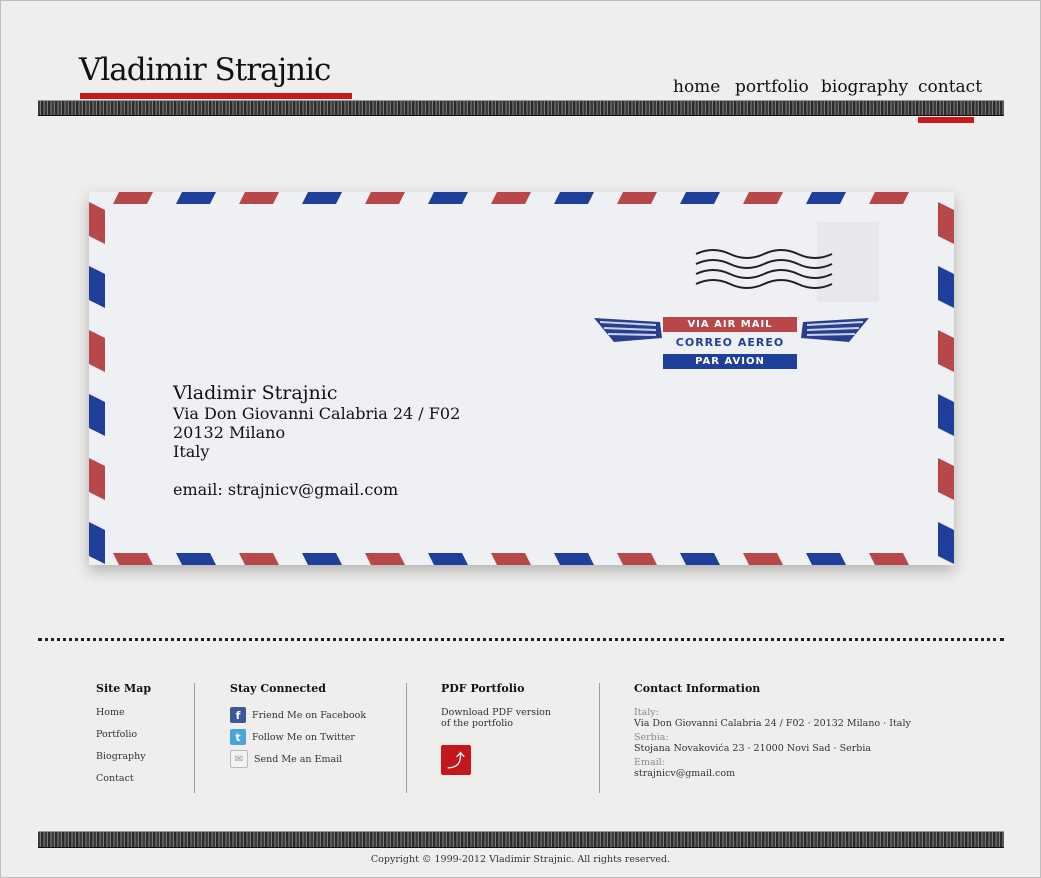 Image resolution: width=1041 pixels, height=878 pixels. What do you see at coordinates (309, 715) in the screenshot?
I see `facebook-link-label: Friend Me on Facebook` at bounding box center [309, 715].